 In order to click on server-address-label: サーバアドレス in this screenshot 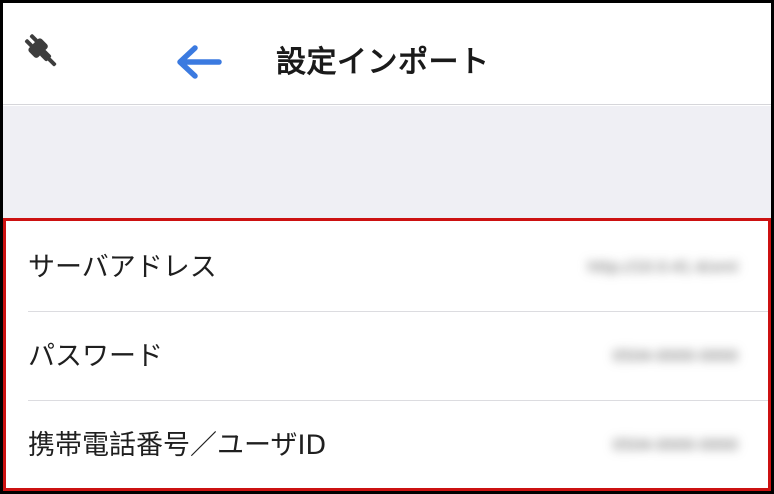, I will do `click(122, 267)`.